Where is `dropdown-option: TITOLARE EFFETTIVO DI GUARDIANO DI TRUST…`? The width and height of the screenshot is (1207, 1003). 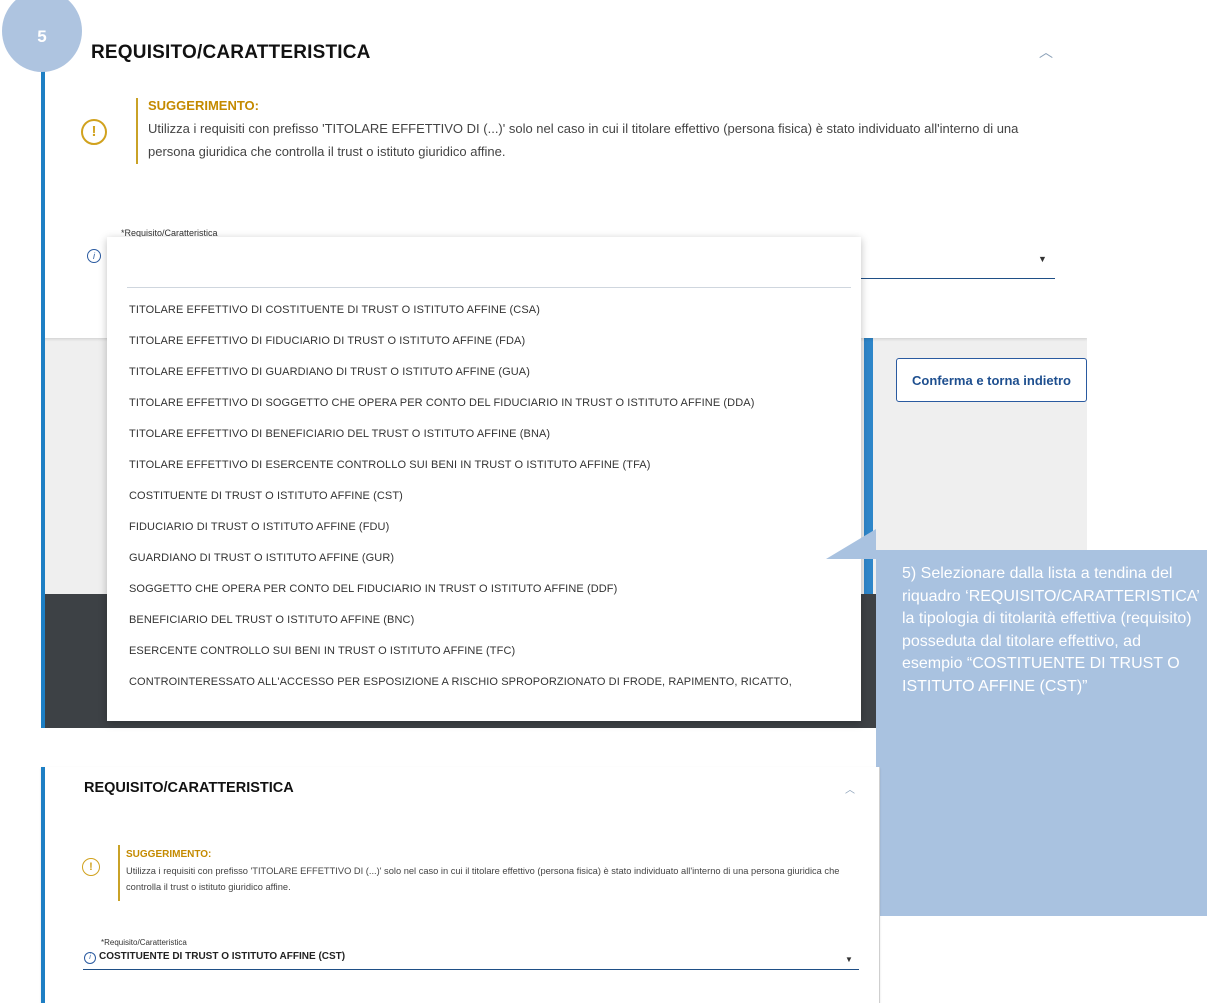
dropdown-option: TITOLARE EFFETTIVO DI GUARDIANO DI TRUST… is located at coordinates (484, 372).